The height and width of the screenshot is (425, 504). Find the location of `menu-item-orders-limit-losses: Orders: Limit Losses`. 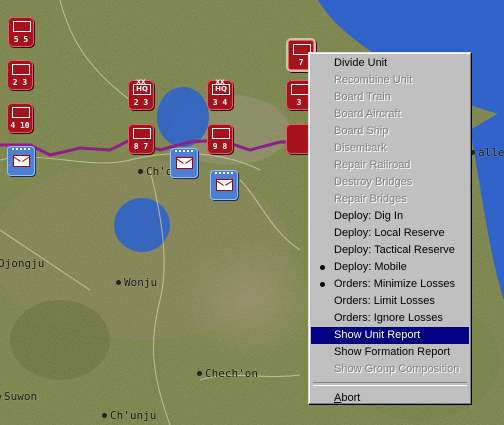

menu-item-orders-limit-losses: Orders: Limit Losses is located at coordinates (390, 301).